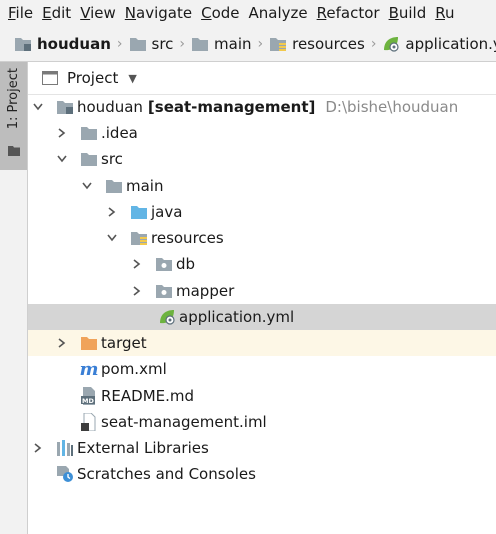 This screenshot has height=534, width=496. I want to click on tree-row-db: db, so click(262, 264).